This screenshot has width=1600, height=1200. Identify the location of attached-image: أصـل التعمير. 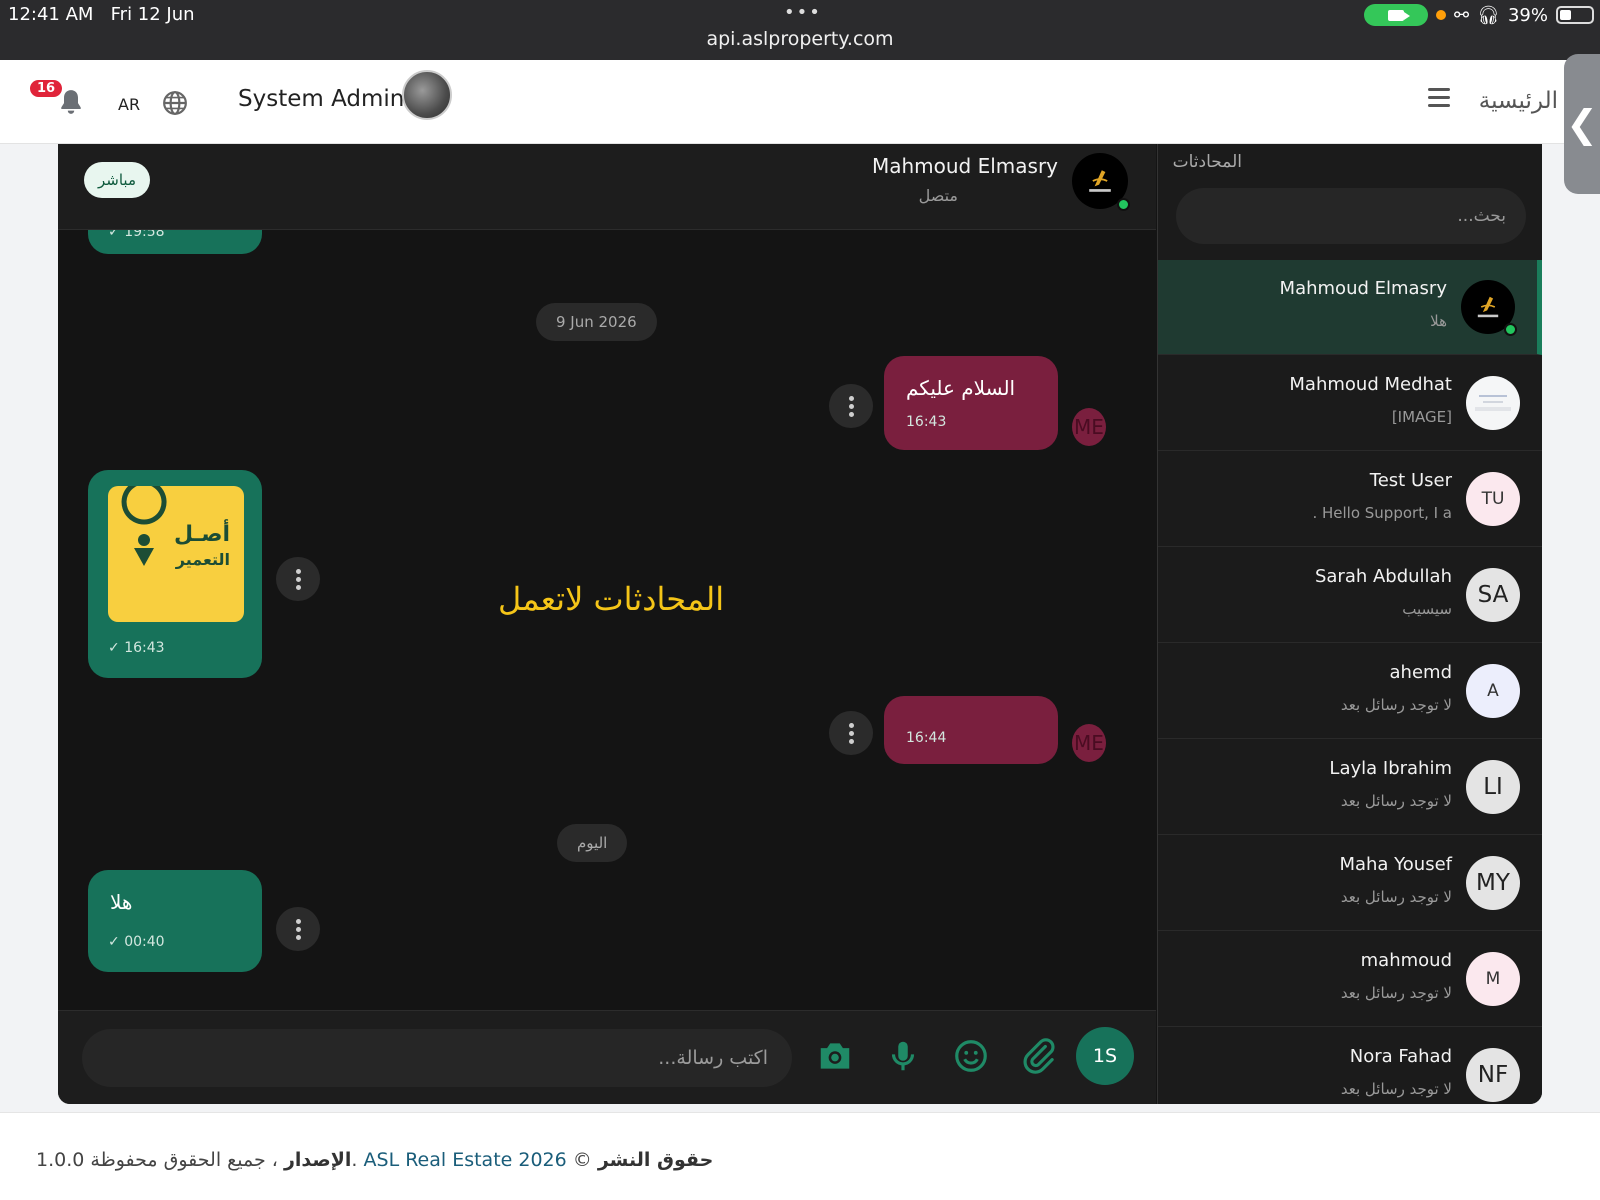
(176, 550).